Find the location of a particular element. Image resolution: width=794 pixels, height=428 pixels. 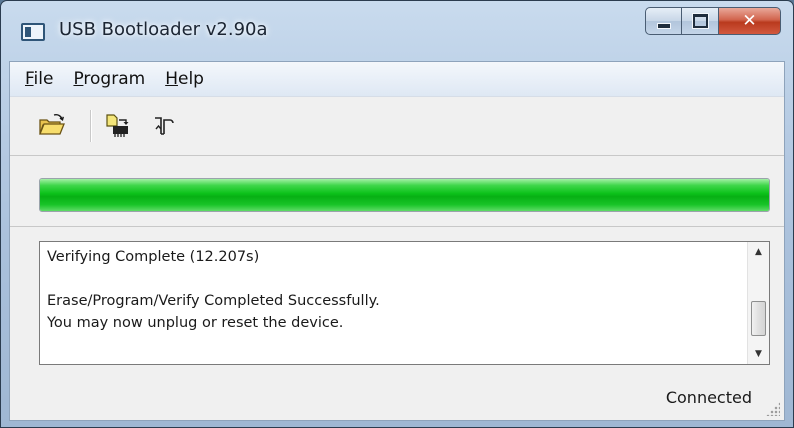

connection-status: Connected is located at coordinates (708, 397).